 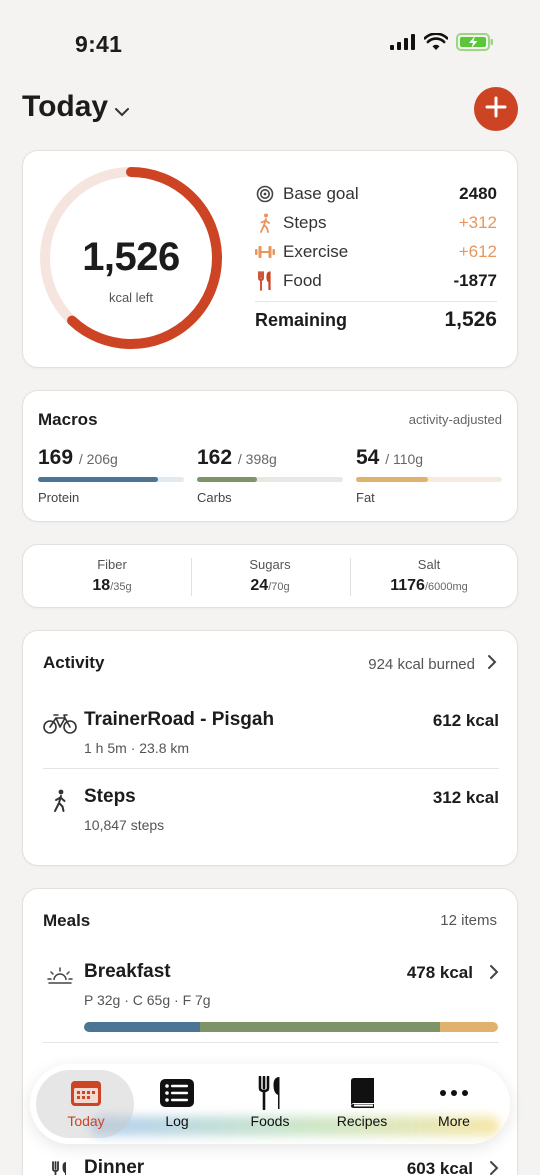 I want to click on breakfast-macro-bar, so click(x=291, y=1027).